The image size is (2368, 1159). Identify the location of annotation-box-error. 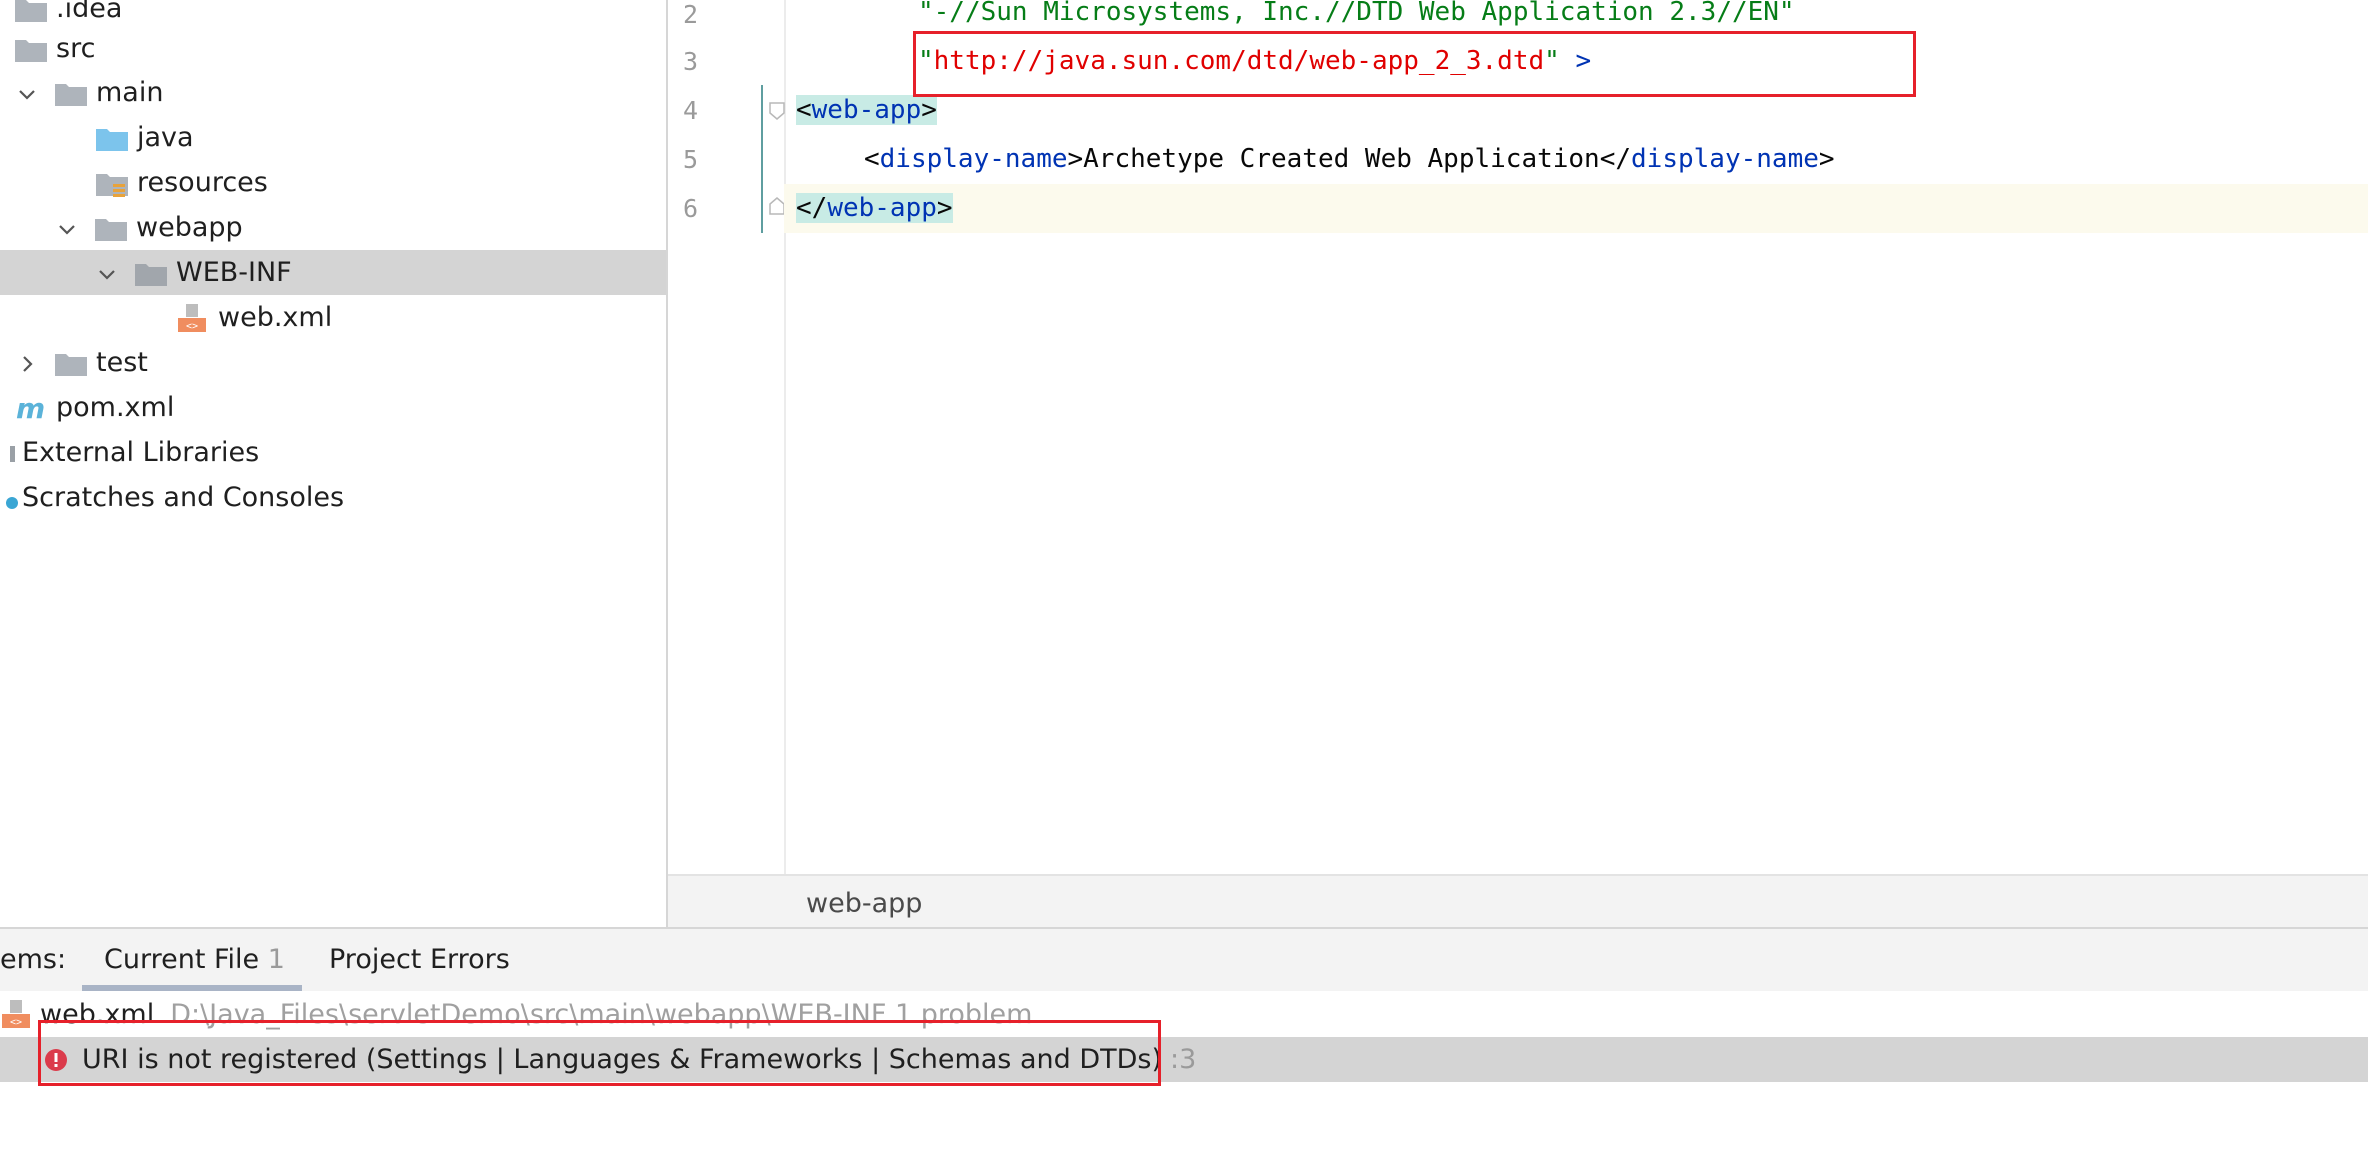
(599, 1053).